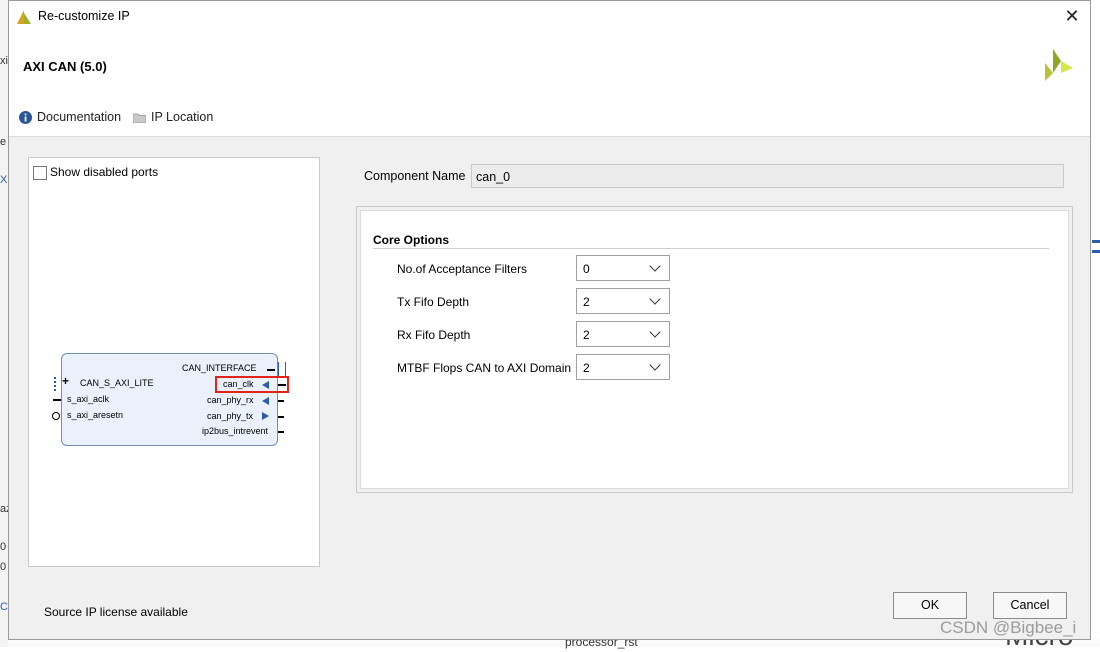 Image resolution: width=1100 pixels, height=652 pixels. I want to click on rx-fifo-depth-select: 2, so click(623, 334).